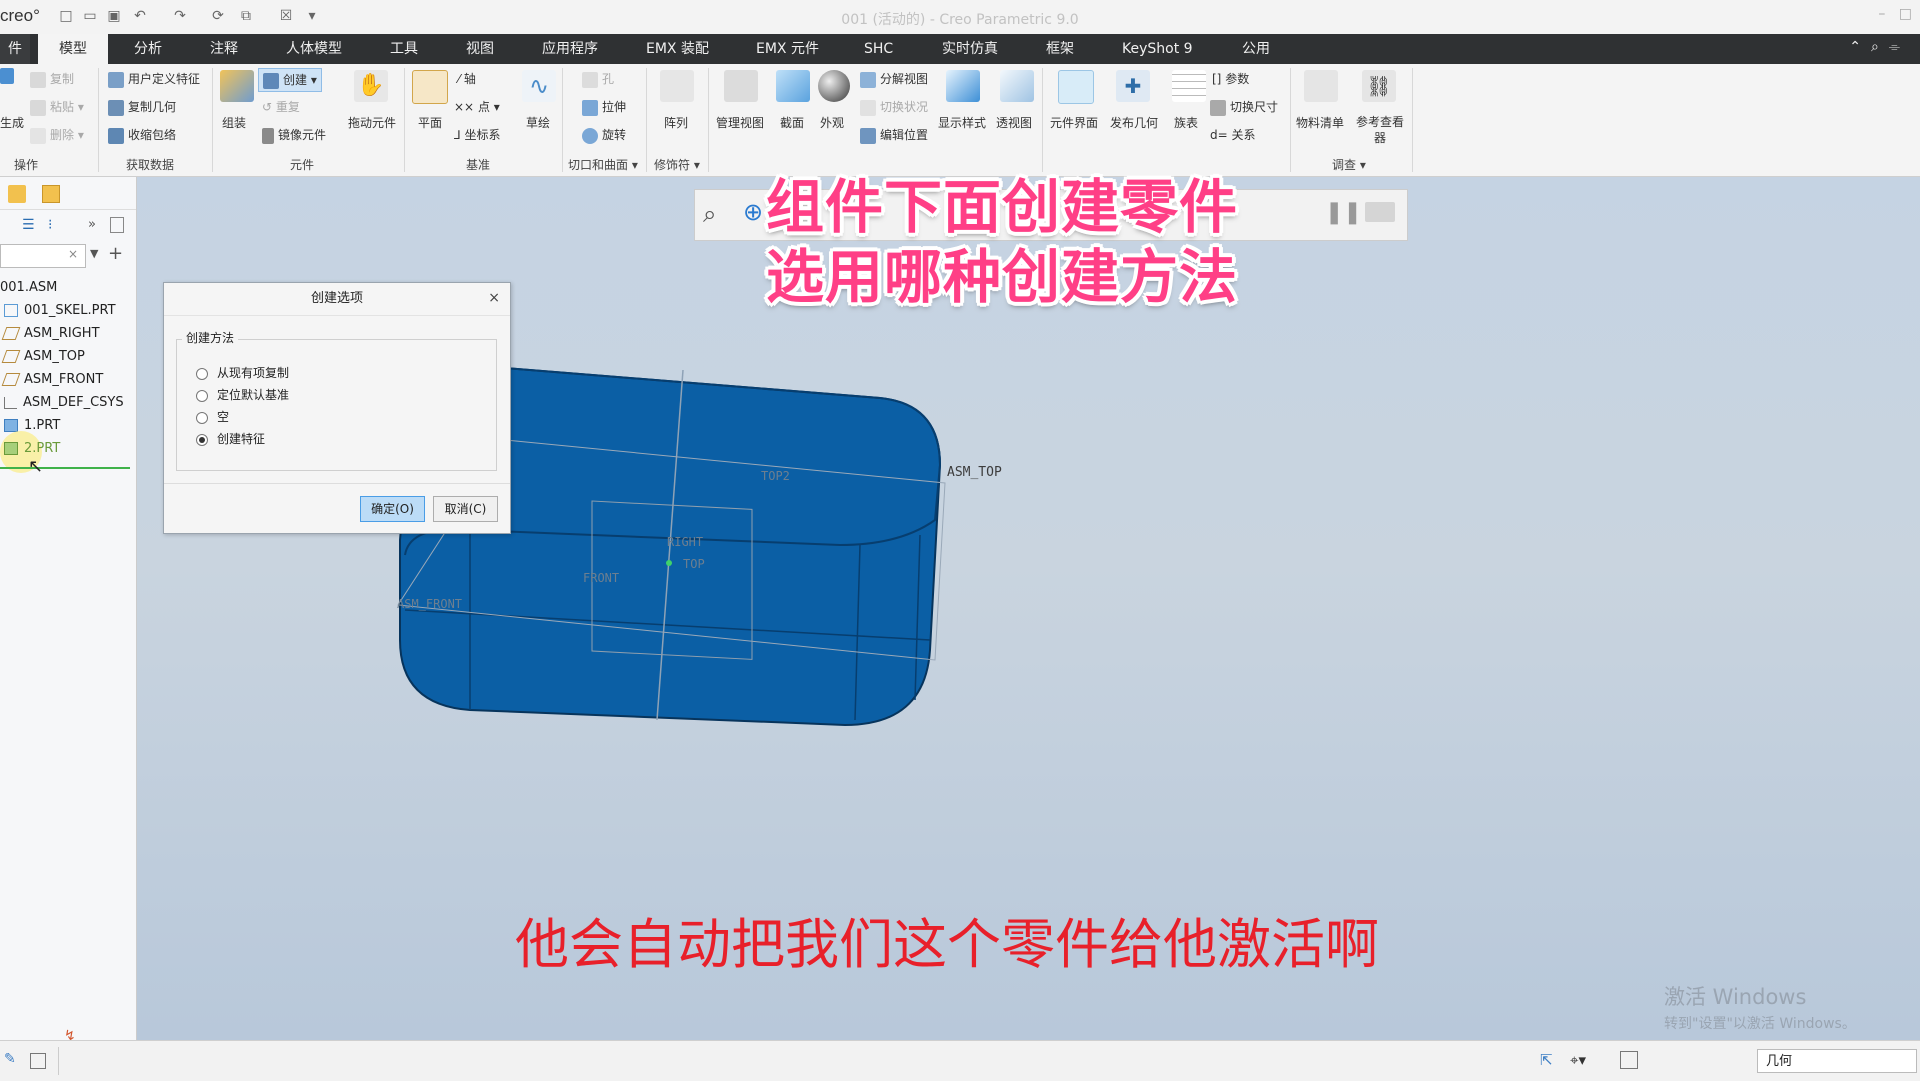 The height and width of the screenshot is (1081, 1920). I want to click on find-icon: ⌖▾, so click(1578, 1060).